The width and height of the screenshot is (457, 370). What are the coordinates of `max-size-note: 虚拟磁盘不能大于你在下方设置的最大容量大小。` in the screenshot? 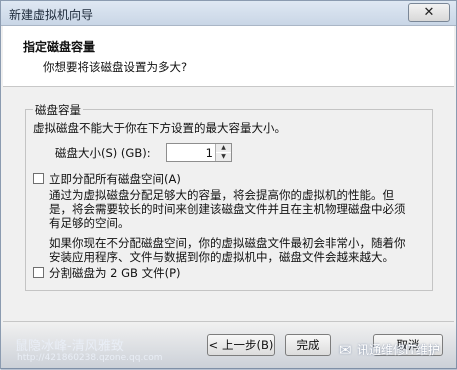 It's located at (159, 128).